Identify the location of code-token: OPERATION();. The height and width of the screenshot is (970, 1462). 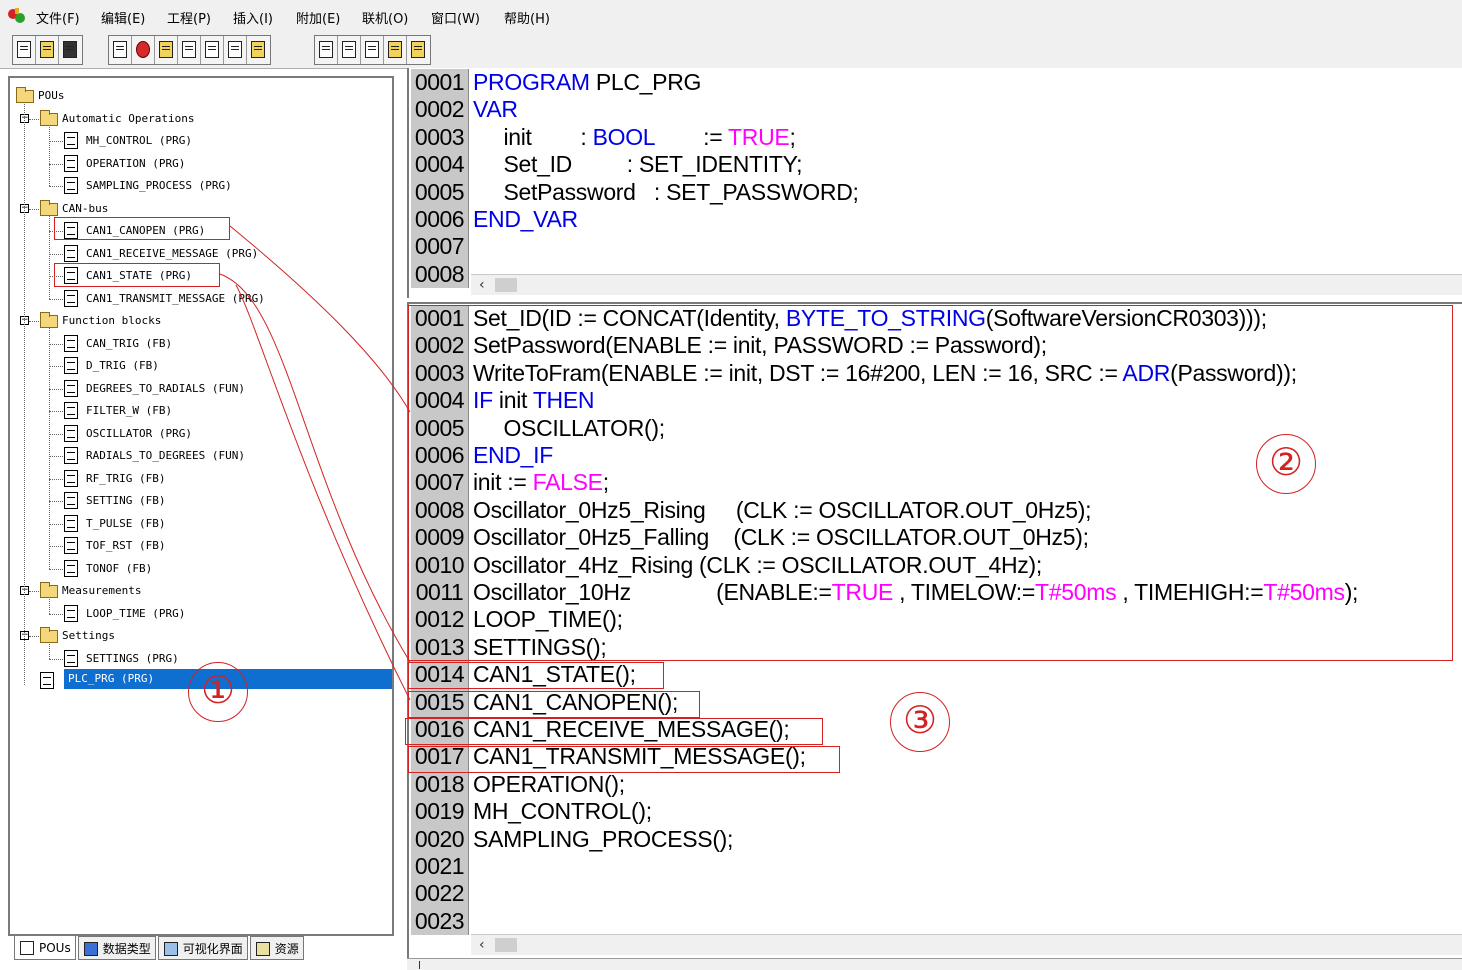
(549, 783).